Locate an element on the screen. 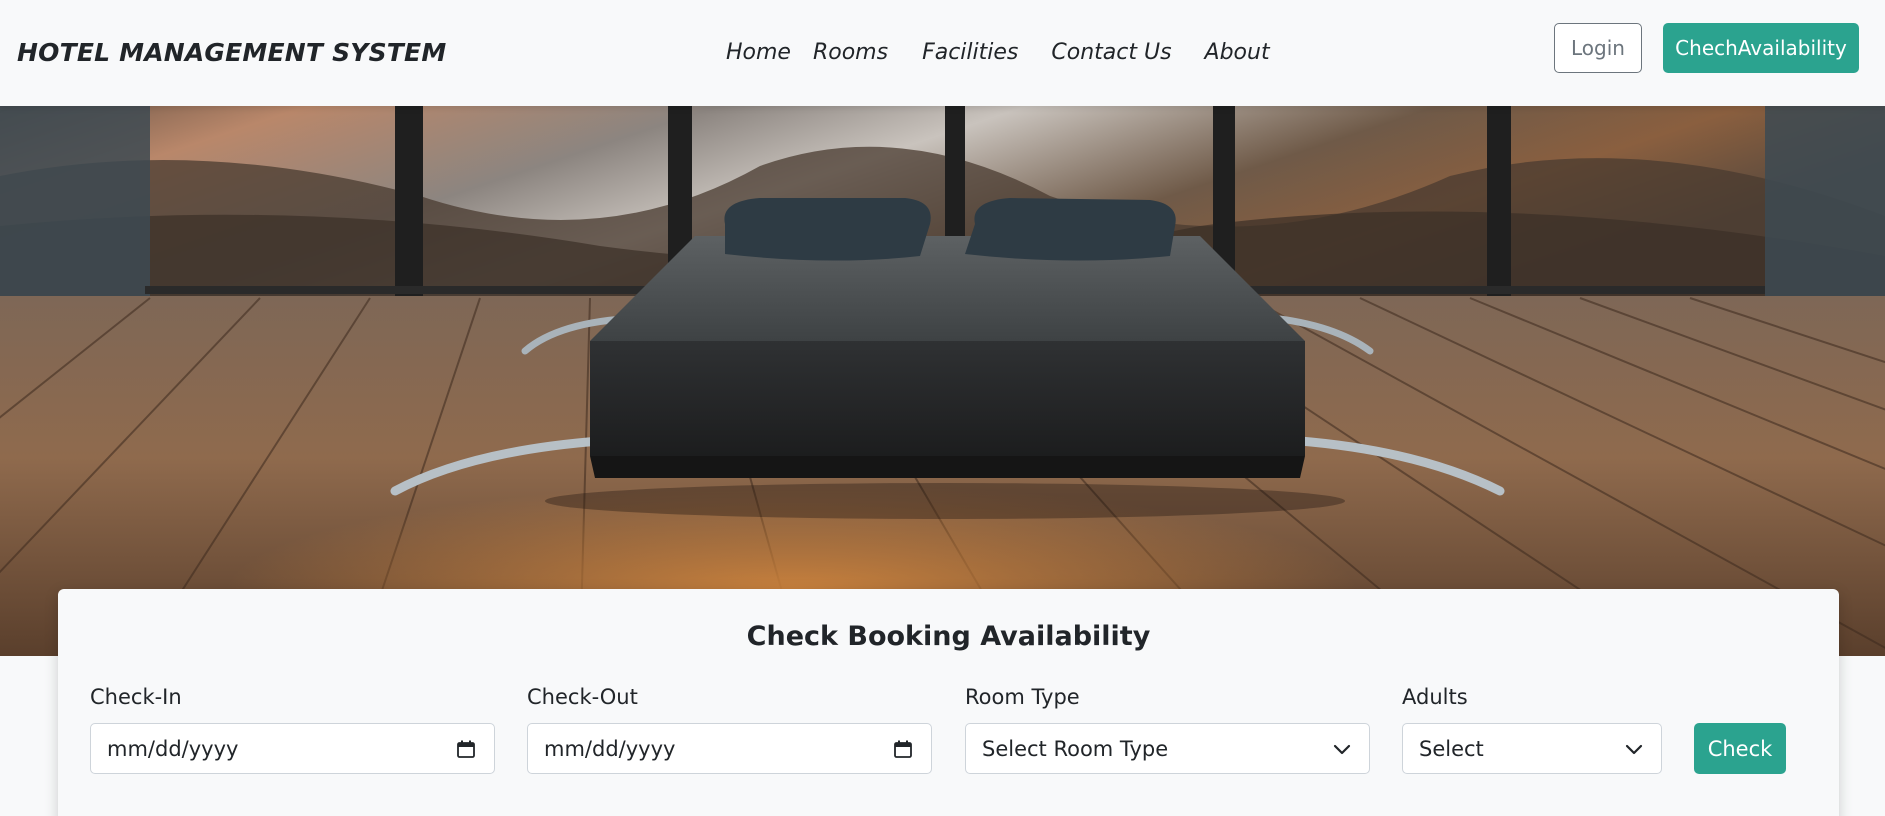 This screenshot has width=1885, height=816. nav-link-about: About is located at coordinates (1237, 52).